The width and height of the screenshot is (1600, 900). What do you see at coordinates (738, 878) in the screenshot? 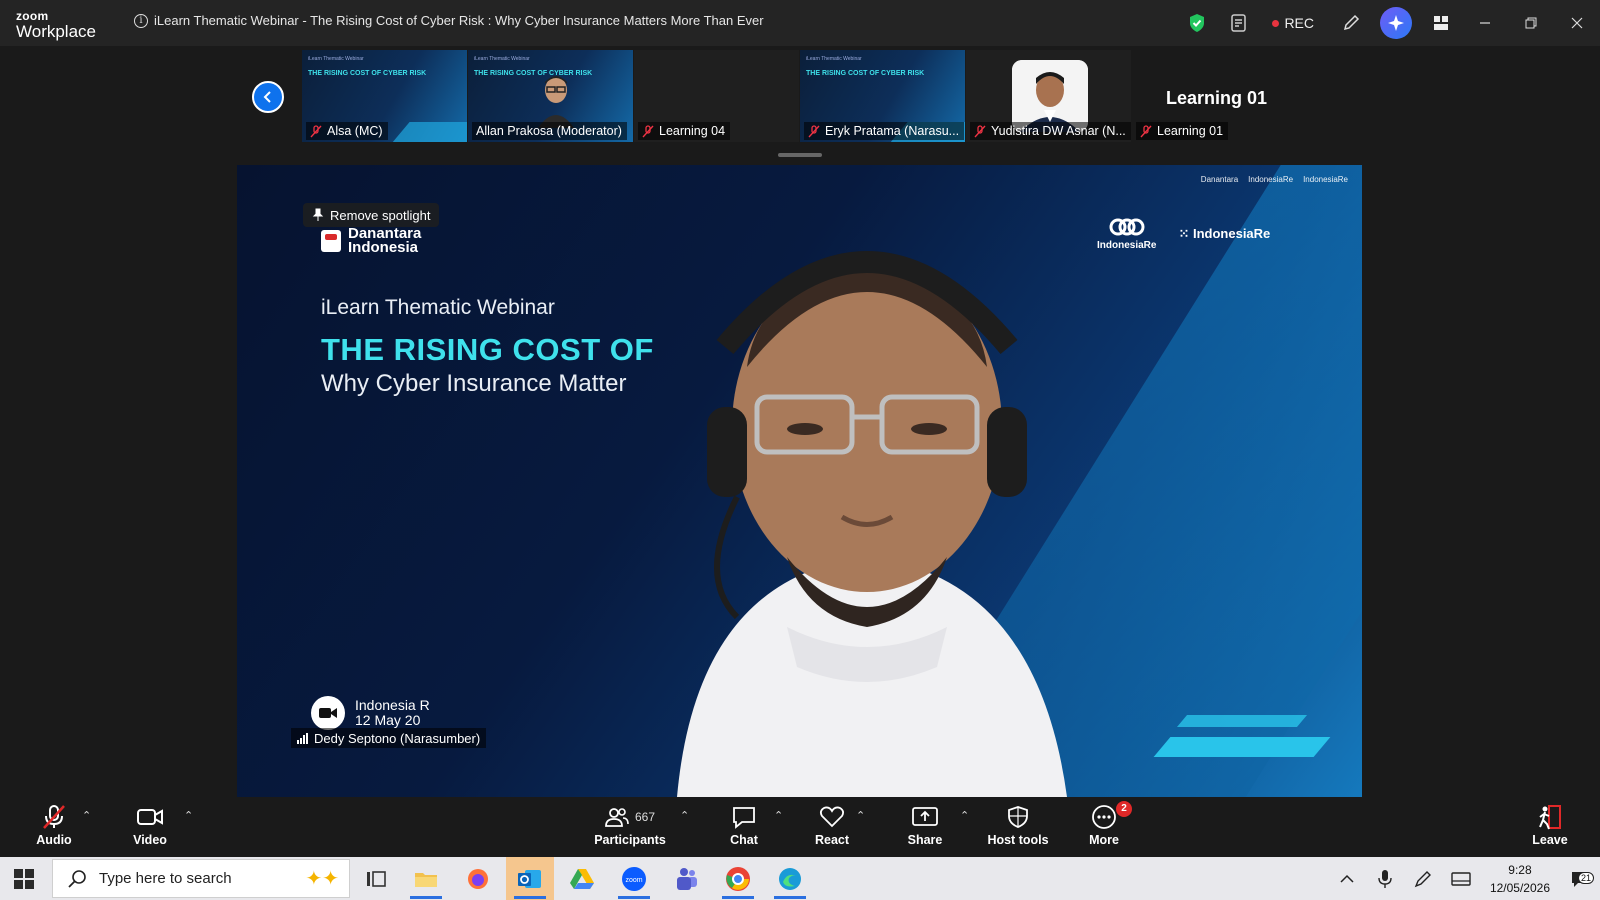
I see `chrome-icon` at bounding box center [738, 878].